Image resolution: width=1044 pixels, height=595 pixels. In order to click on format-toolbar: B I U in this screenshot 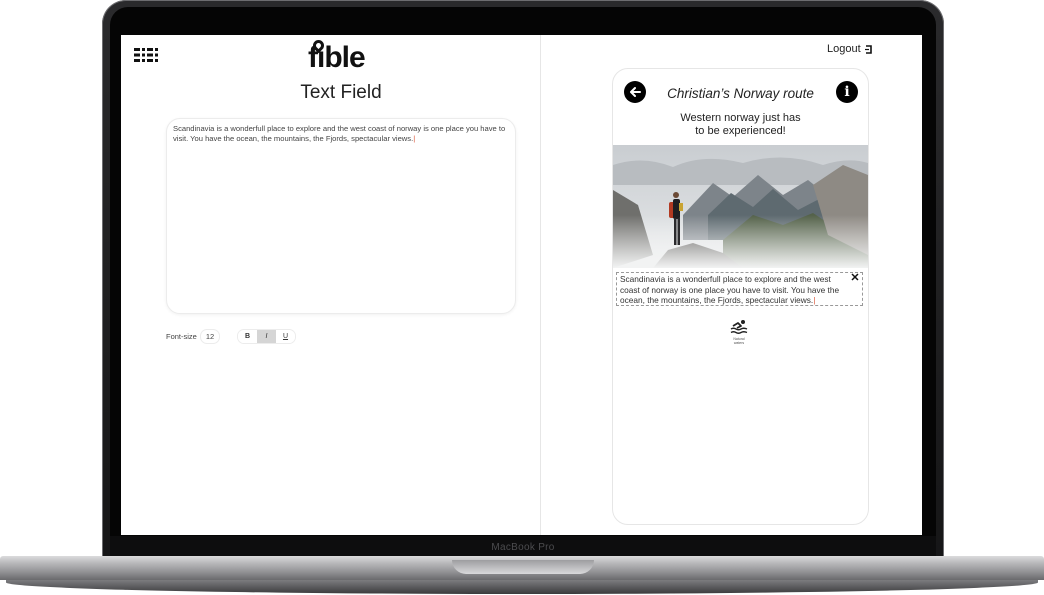, I will do `click(266, 336)`.